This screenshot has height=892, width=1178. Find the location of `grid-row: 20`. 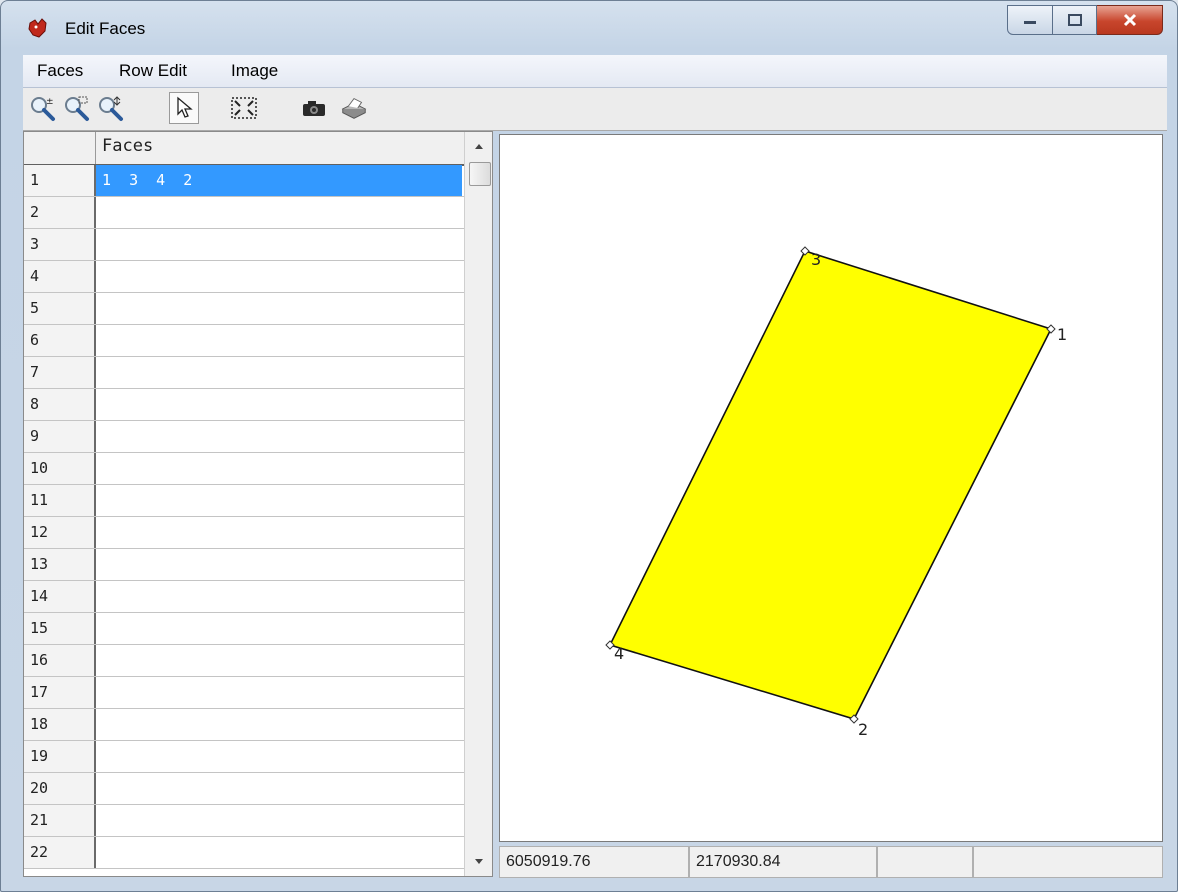

grid-row: 20 is located at coordinates (244, 789).